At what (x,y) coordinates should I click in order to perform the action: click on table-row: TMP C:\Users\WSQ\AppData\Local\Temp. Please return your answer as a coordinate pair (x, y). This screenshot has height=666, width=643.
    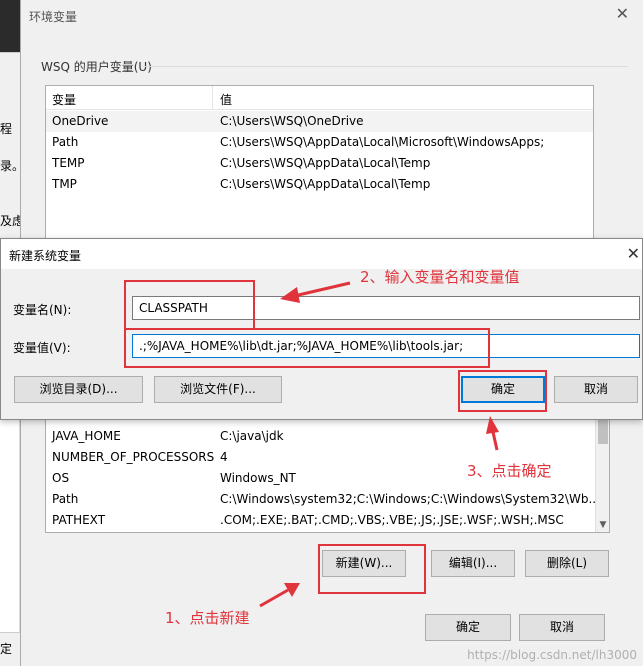
    Looking at the image, I should click on (319, 184).